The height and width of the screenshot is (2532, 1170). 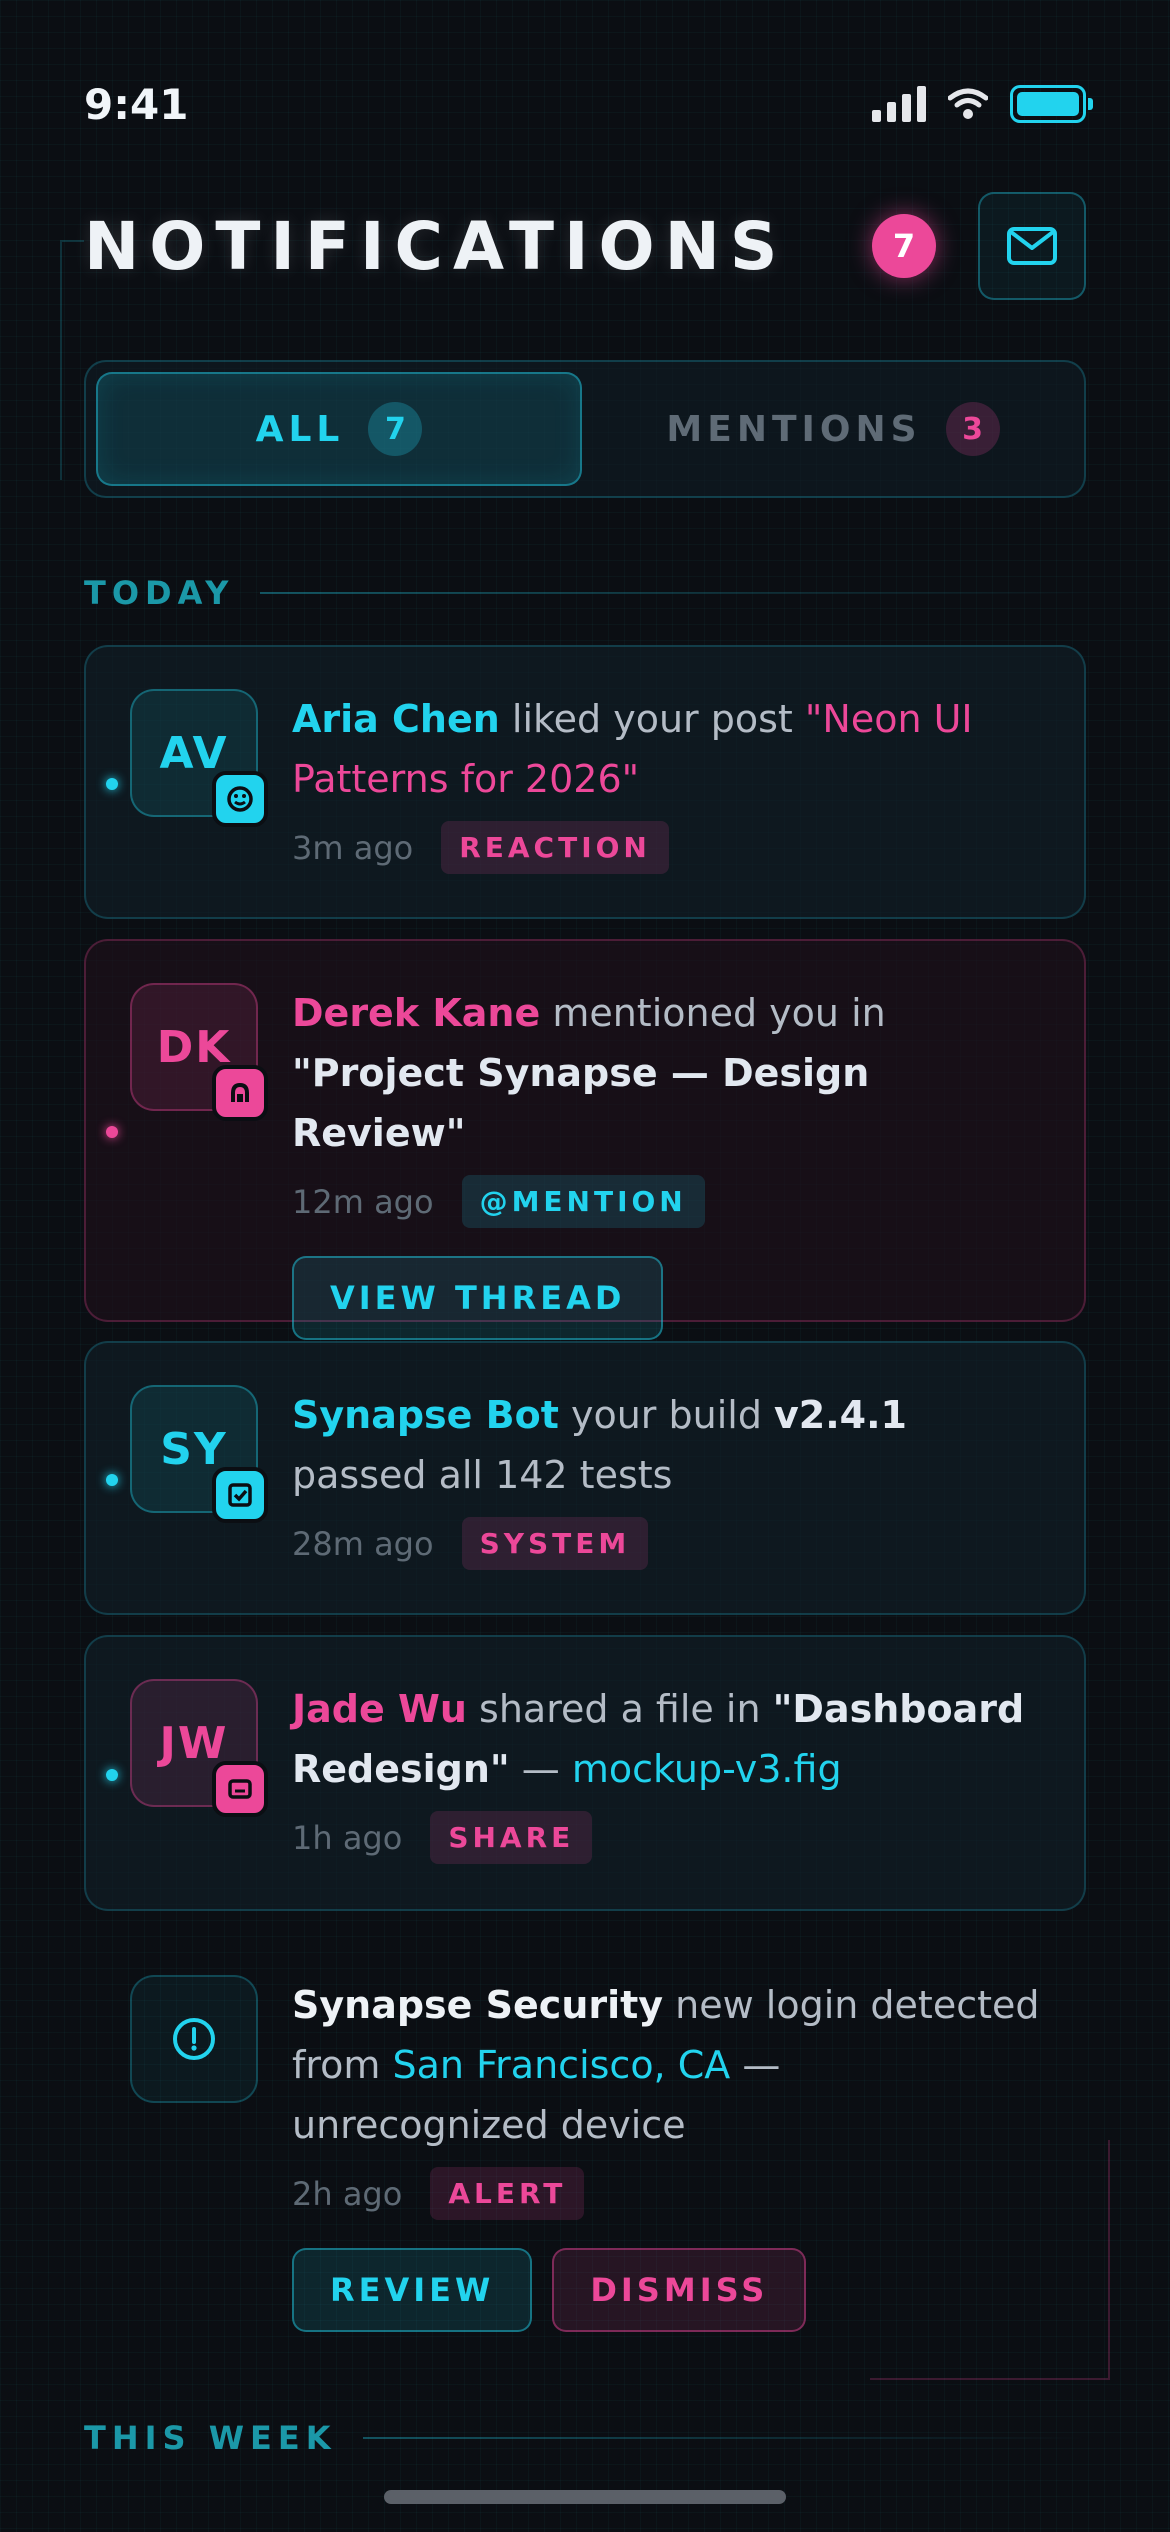 What do you see at coordinates (347, 1837) in the screenshot?
I see `timestamp: 1h ago` at bounding box center [347, 1837].